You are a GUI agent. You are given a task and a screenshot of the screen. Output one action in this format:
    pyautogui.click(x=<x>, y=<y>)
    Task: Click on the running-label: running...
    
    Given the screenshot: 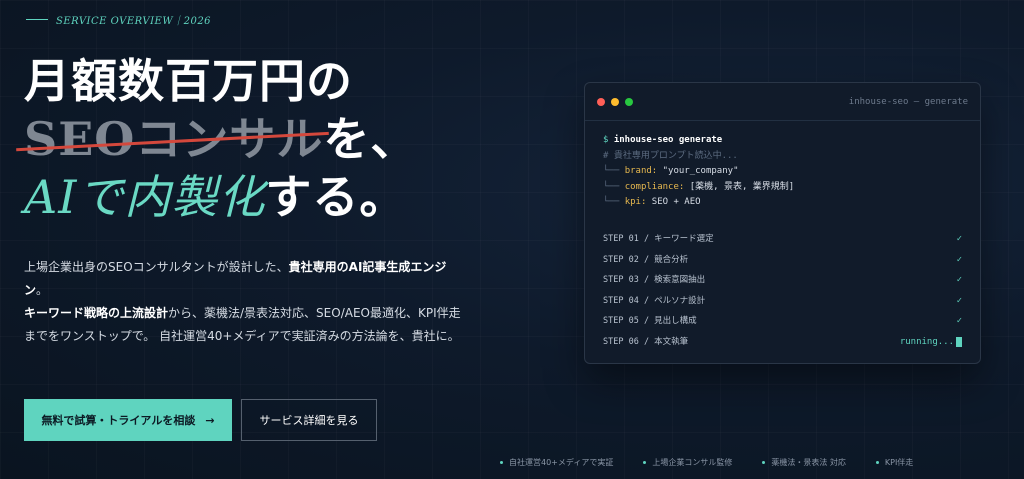 What is the action you would take?
    pyautogui.click(x=926, y=341)
    